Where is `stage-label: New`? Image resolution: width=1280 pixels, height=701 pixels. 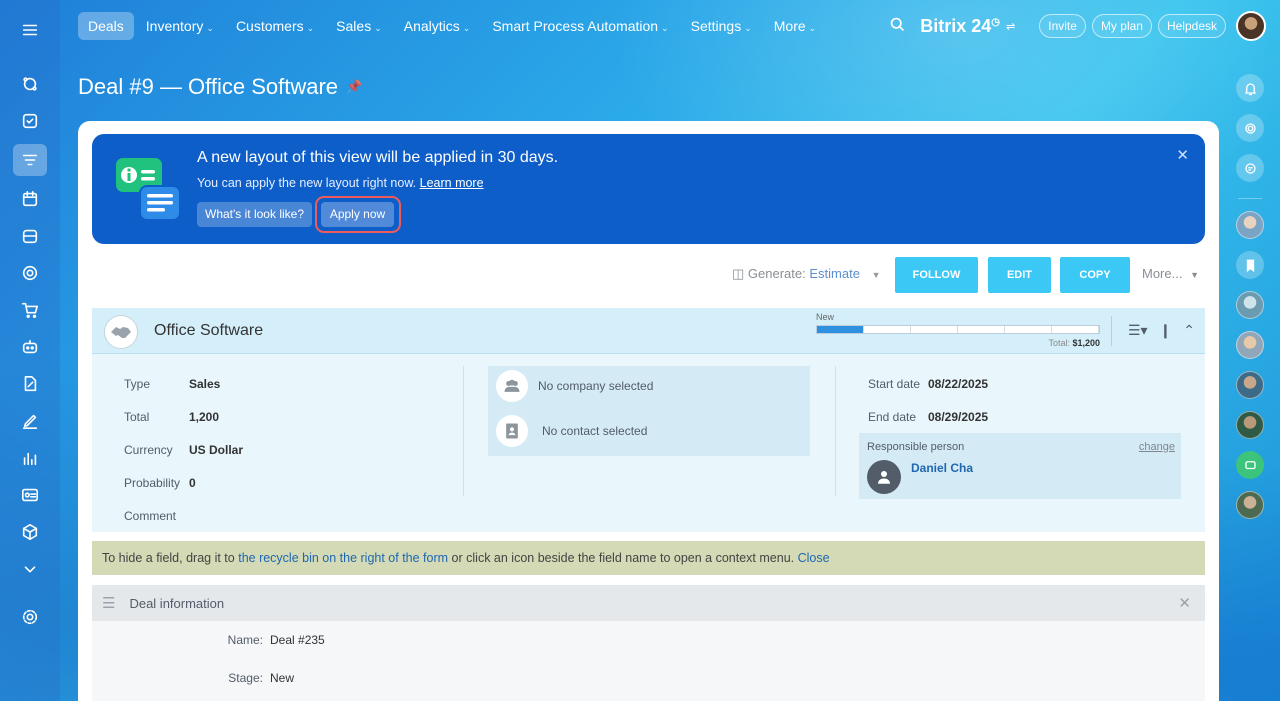 stage-label: New is located at coordinates (825, 317).